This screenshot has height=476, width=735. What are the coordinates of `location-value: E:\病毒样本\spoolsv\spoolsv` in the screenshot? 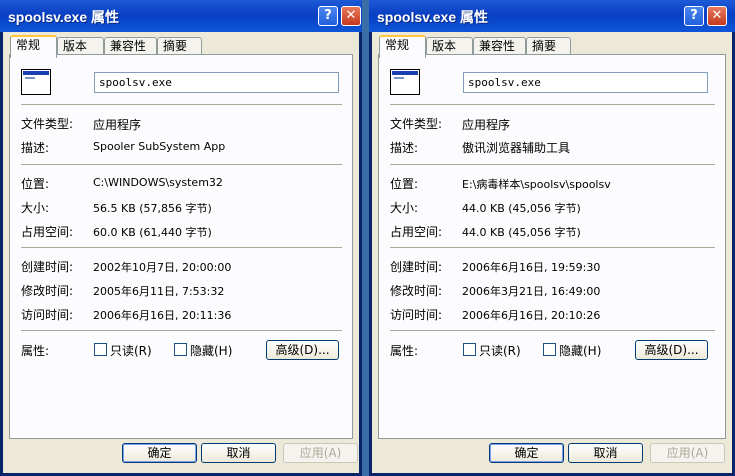 It's located at (536, 184).